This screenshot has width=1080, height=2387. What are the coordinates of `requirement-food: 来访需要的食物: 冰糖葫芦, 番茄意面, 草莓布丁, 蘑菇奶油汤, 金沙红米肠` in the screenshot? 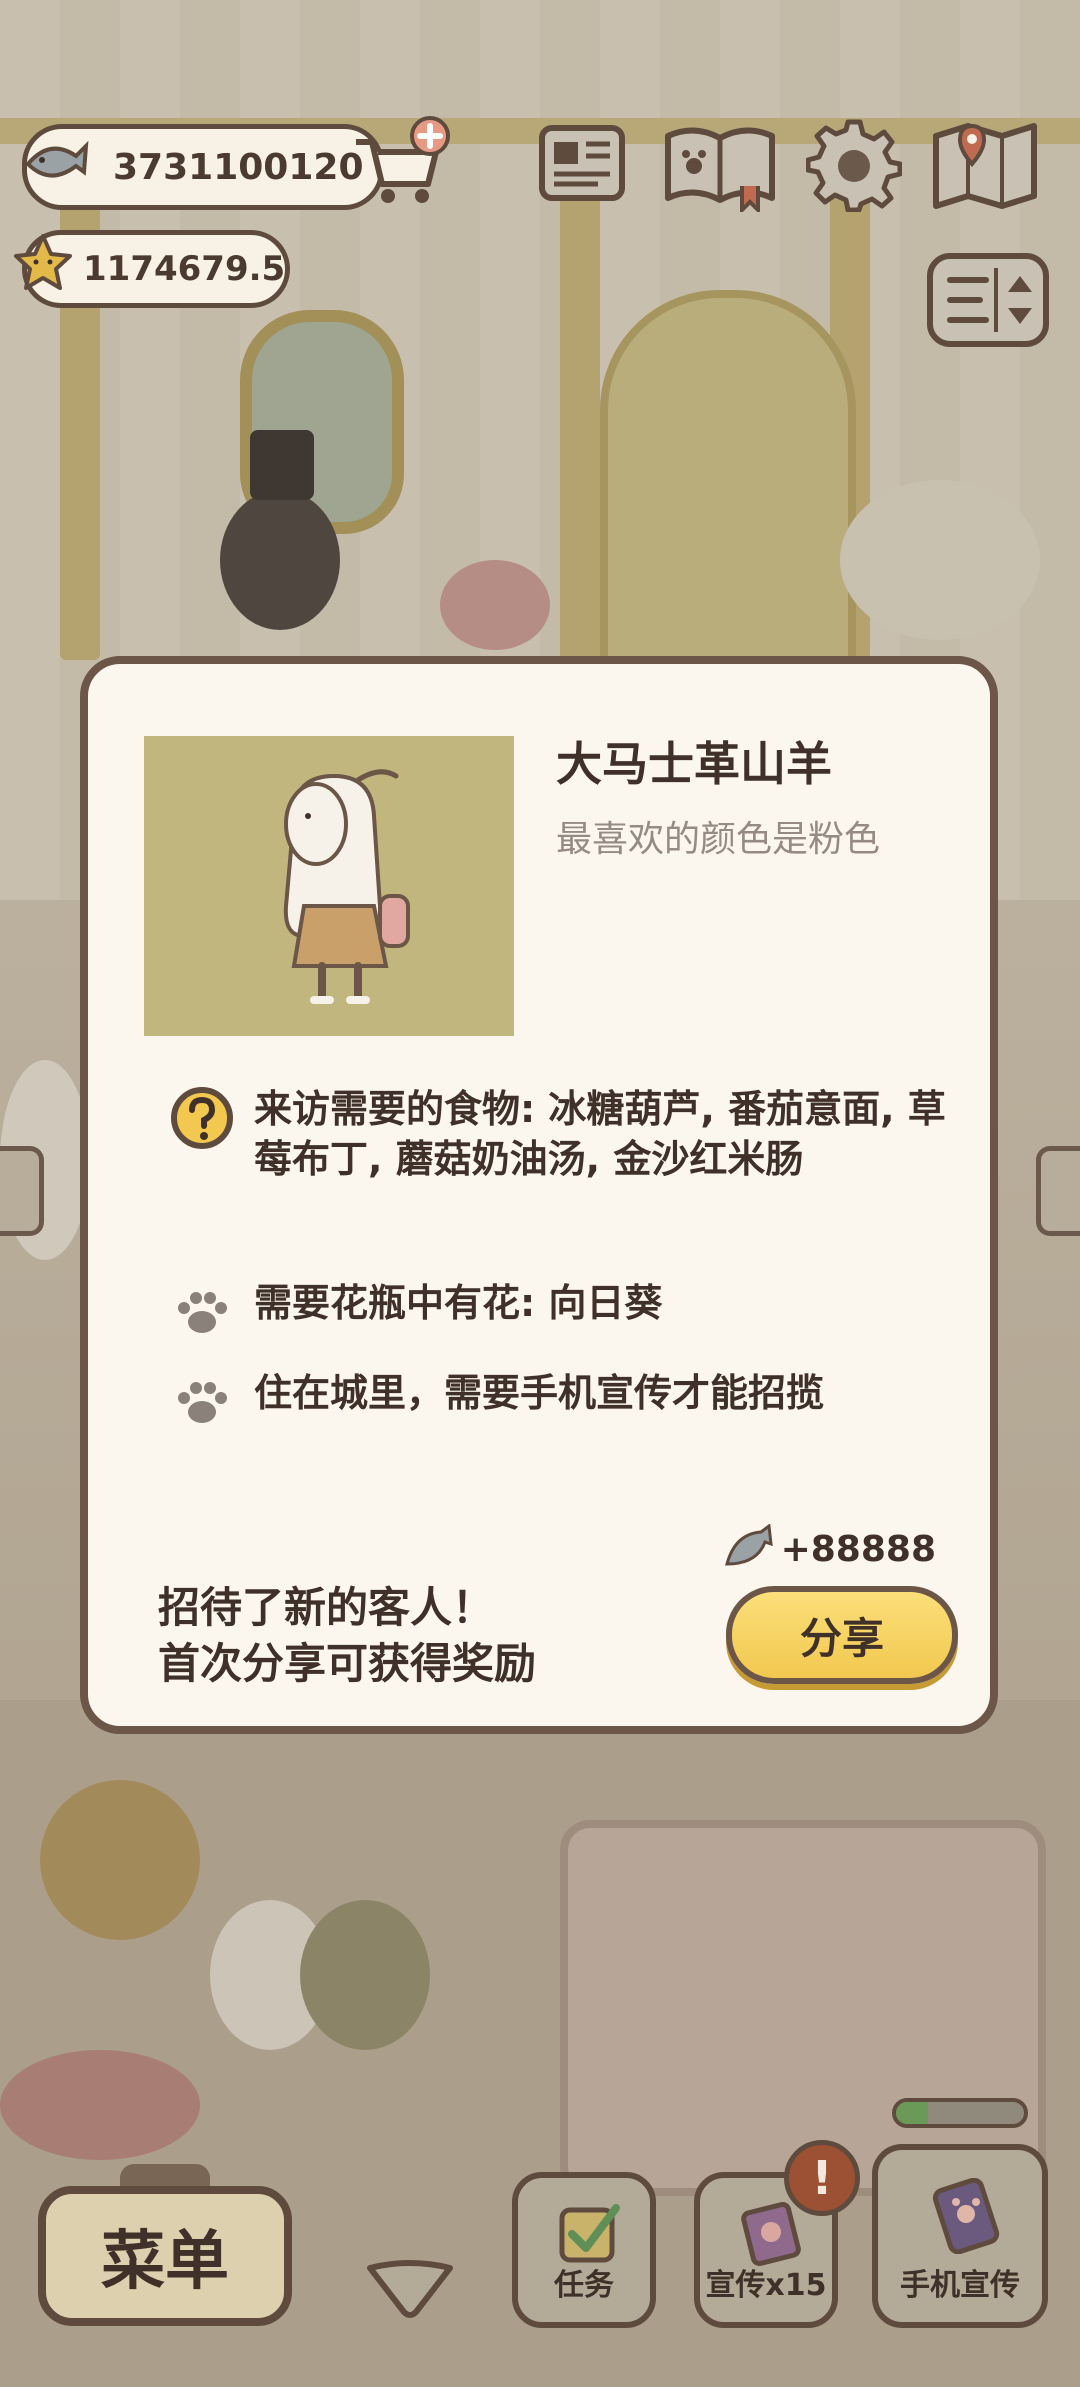 It's located at (568, 1134).